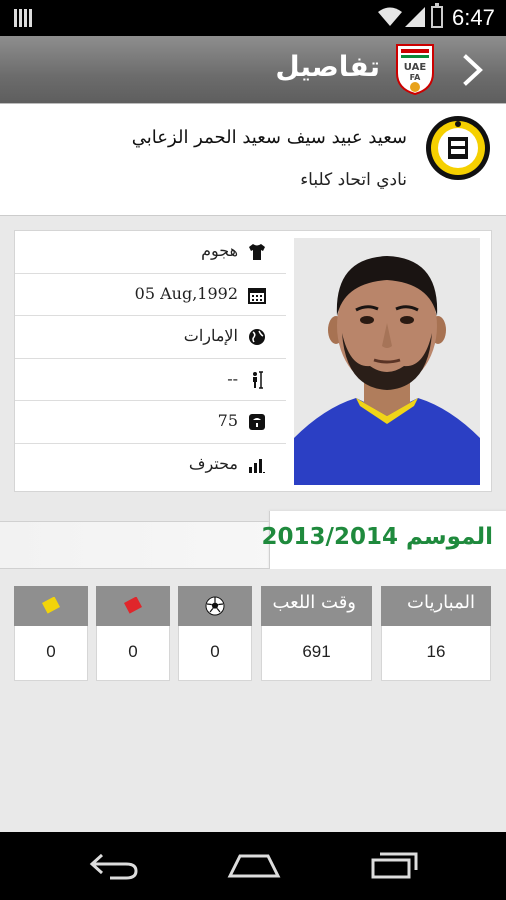  What do you see at coordinates (150, 422) in the screenshot?
I see `detail-row-weight: 75` at bounding box center [150, 422].